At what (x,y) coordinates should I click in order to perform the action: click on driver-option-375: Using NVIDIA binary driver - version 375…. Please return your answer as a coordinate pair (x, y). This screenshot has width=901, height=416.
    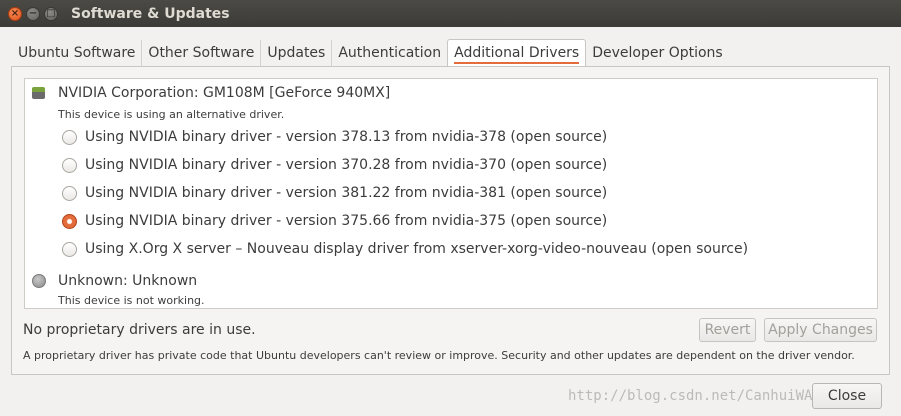
    Looking at the image, I should click on (334, 221).